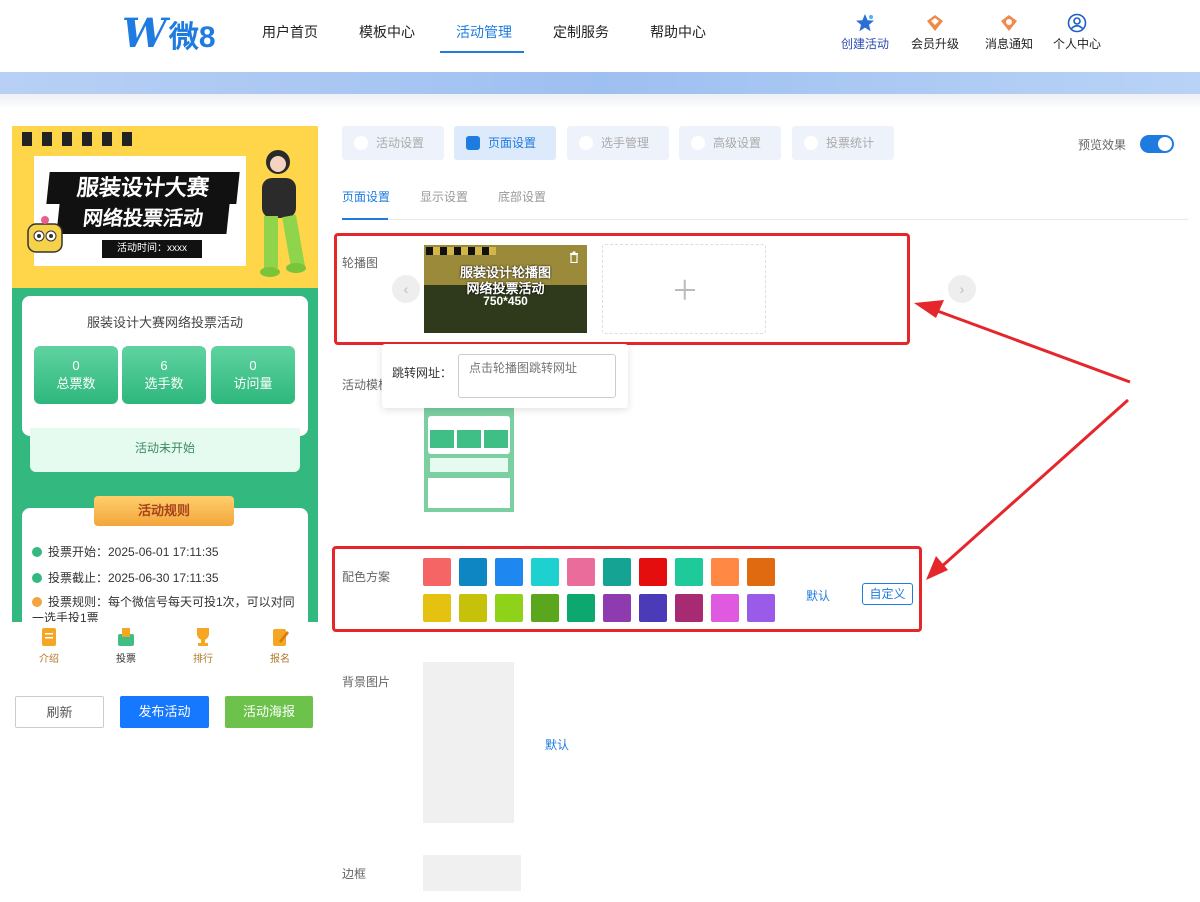  Describe the element at coordinates (627, 589) in the screenshot. I see `highlight-color-box` at that location.